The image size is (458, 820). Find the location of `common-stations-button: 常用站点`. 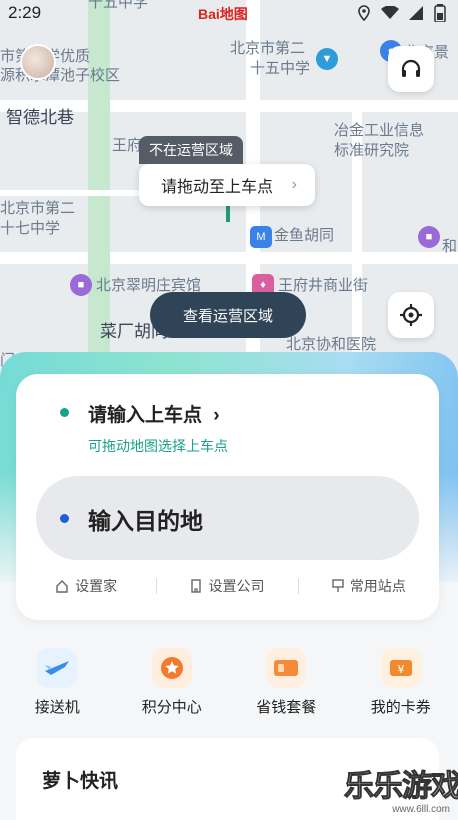

common-stations-button: 常用站点 is located at coordinates (369, 586).